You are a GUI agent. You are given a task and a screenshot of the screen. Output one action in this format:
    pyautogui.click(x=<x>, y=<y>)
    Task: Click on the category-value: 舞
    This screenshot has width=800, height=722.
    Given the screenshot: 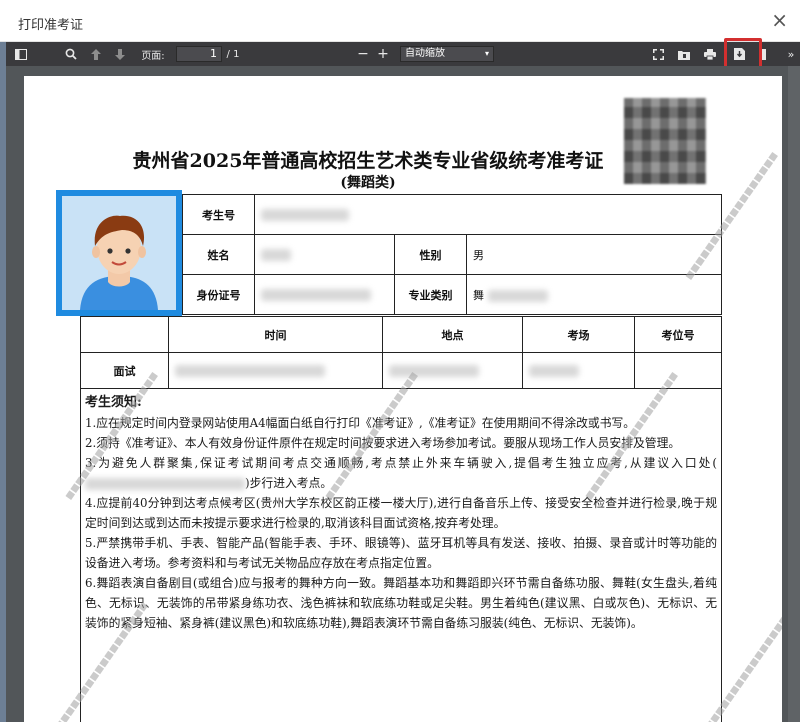 What is the action you would take?
    pyautogui.click(x=594, y=294)
    